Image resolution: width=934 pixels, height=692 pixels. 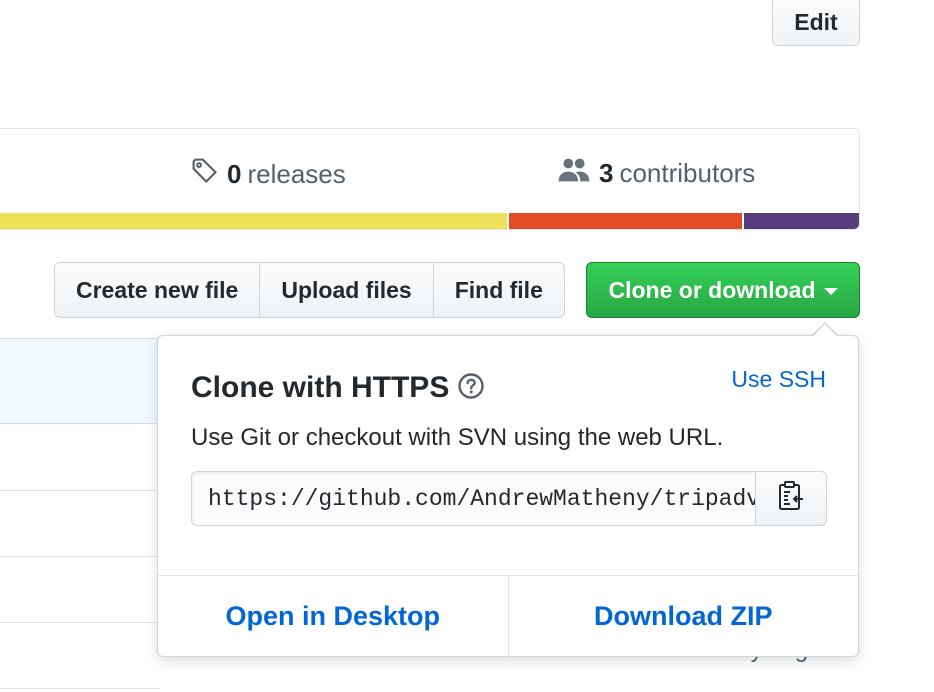 I want to click on file-list-header-row, so click(x=80, y=381).